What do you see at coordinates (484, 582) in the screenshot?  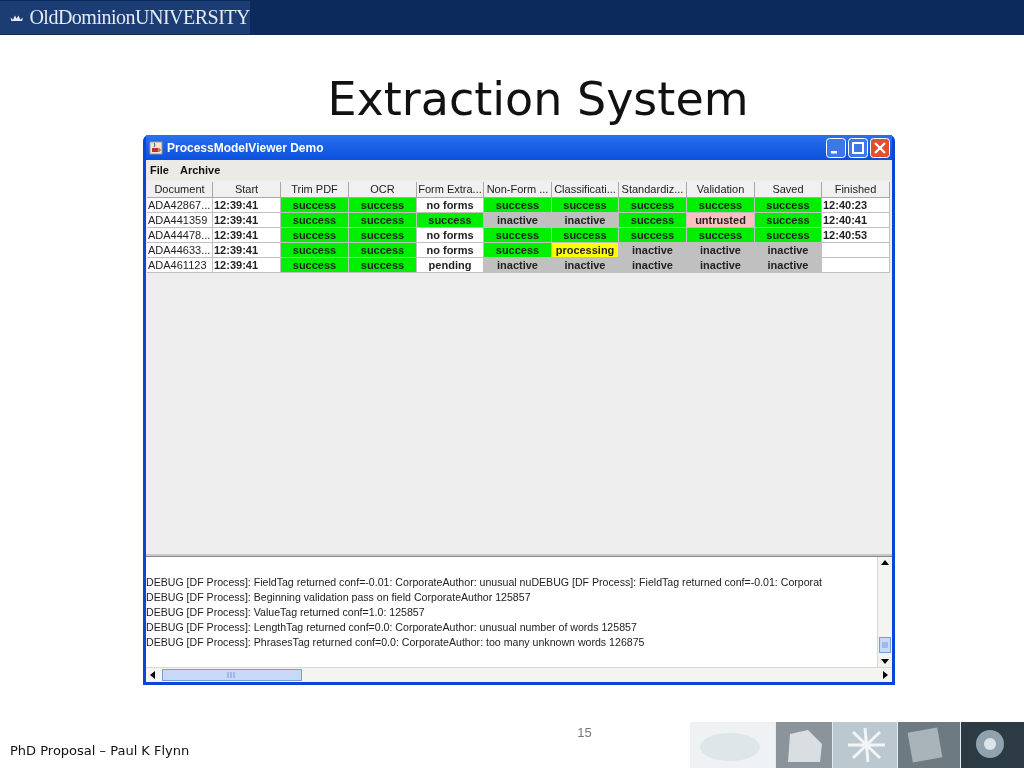 I see `log-line: DEBUG [DF Process]: FieldTag returned conf=-0.01: CorporateAuthor: unusual nuDEBUG [DF Process]: FieldTag returned conf=-0.01: Corporat` at bounding box center [484, 582].